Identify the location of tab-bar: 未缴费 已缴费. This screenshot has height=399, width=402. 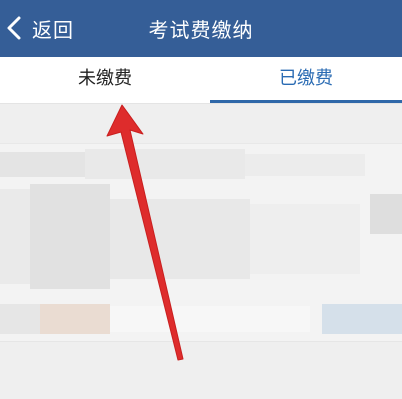
(201, 80).